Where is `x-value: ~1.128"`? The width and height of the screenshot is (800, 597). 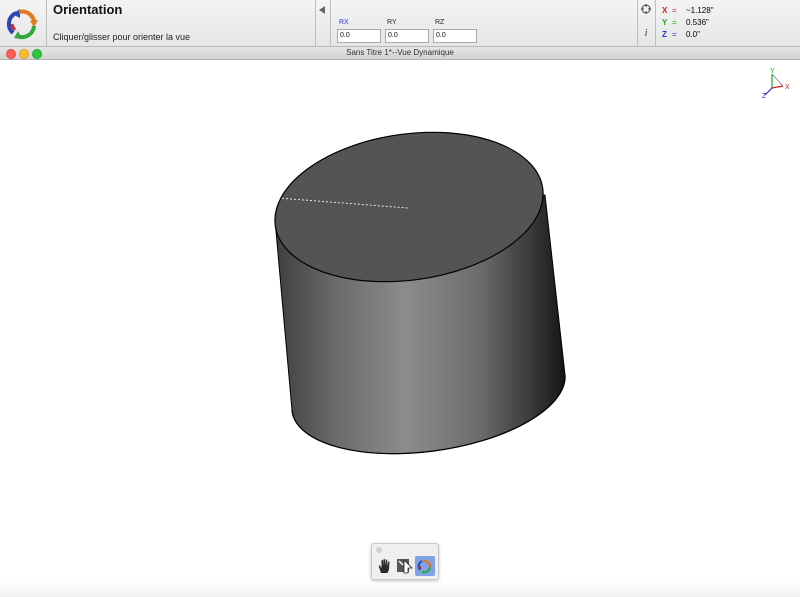 x-value: ~1.128" is located at coordinates (700, 10).